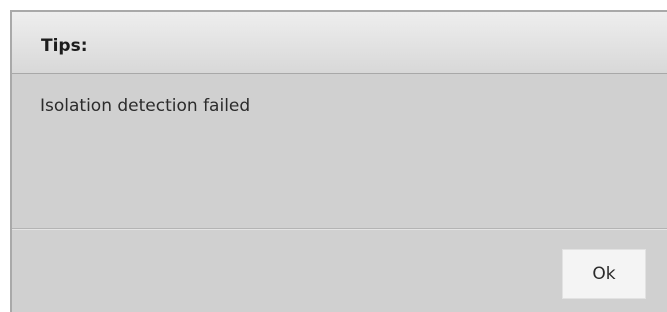 Image resolution: width=667 pixels, height=312 pixels. What do you see at coordinates (145, 106) in the screenshot?
I see `dialog-message: Isolation detection failed` at bounding box center [145, 106].